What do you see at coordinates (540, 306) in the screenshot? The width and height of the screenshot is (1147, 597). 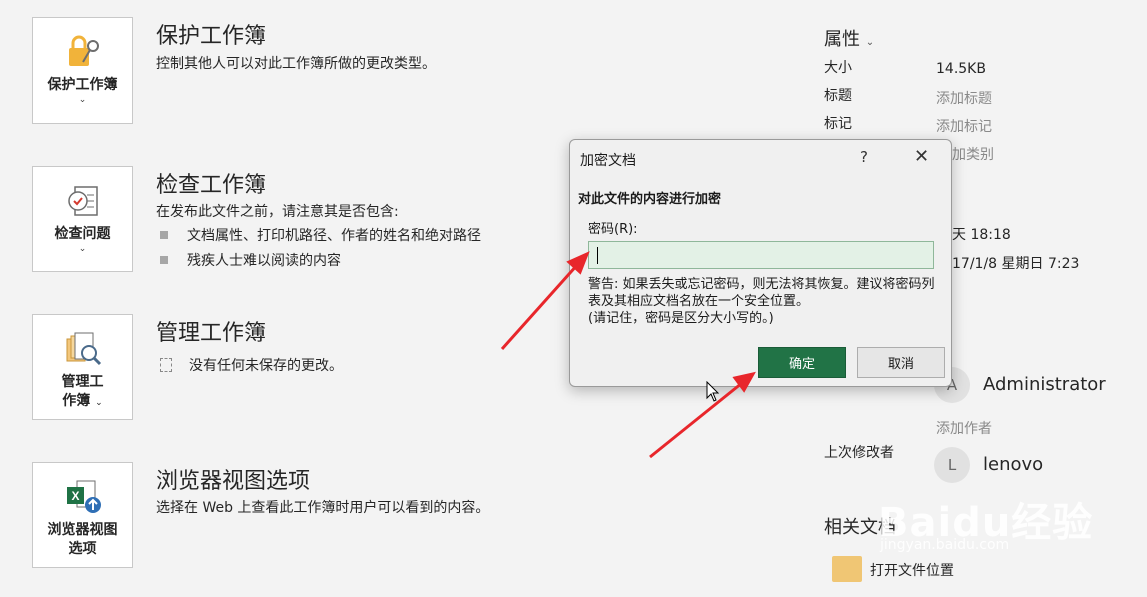 I see `arrow-to-password-field` at bounding box center [540, 306].